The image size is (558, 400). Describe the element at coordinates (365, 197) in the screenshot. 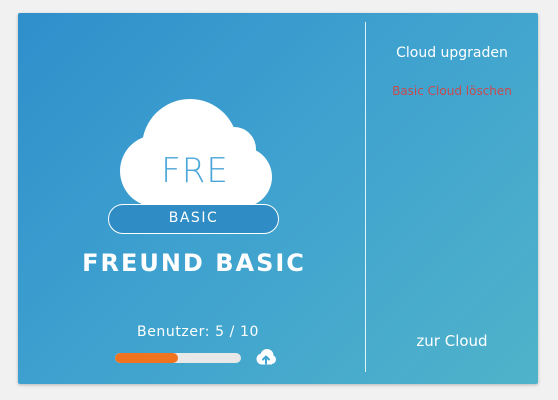

I see `vertical-divider` at that location.